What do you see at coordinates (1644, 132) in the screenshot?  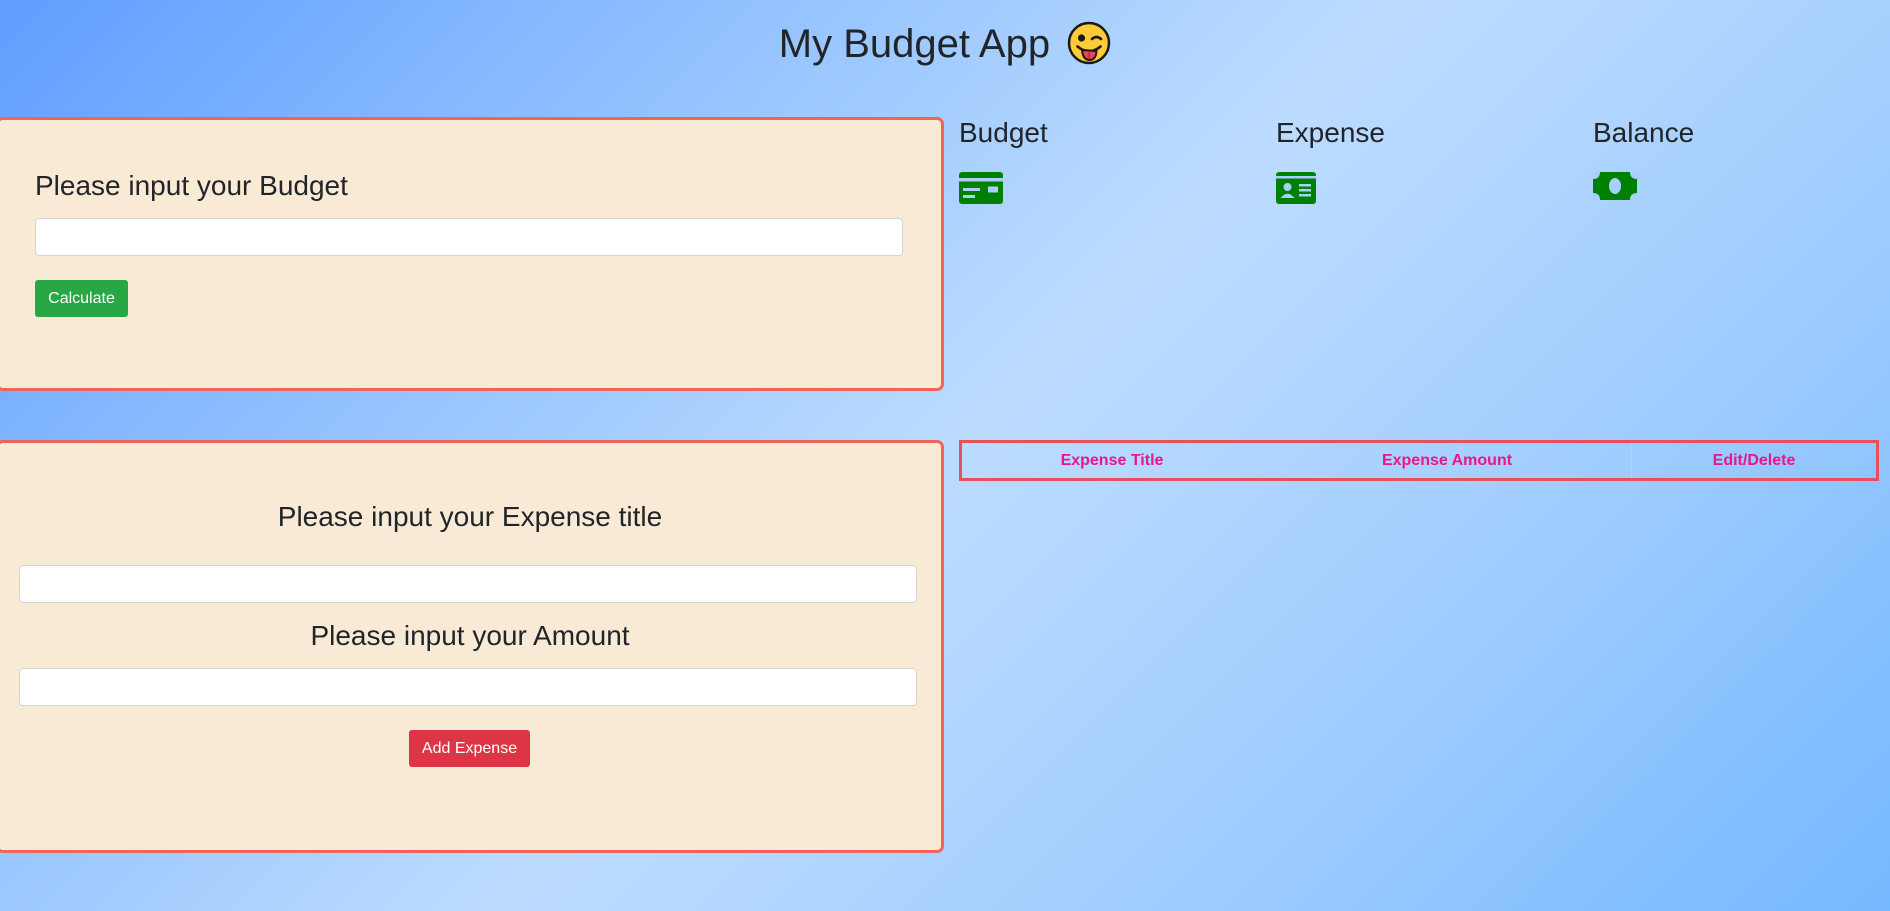 I see `summary-balance-label: Balance` at bounding box center [1644, 132].